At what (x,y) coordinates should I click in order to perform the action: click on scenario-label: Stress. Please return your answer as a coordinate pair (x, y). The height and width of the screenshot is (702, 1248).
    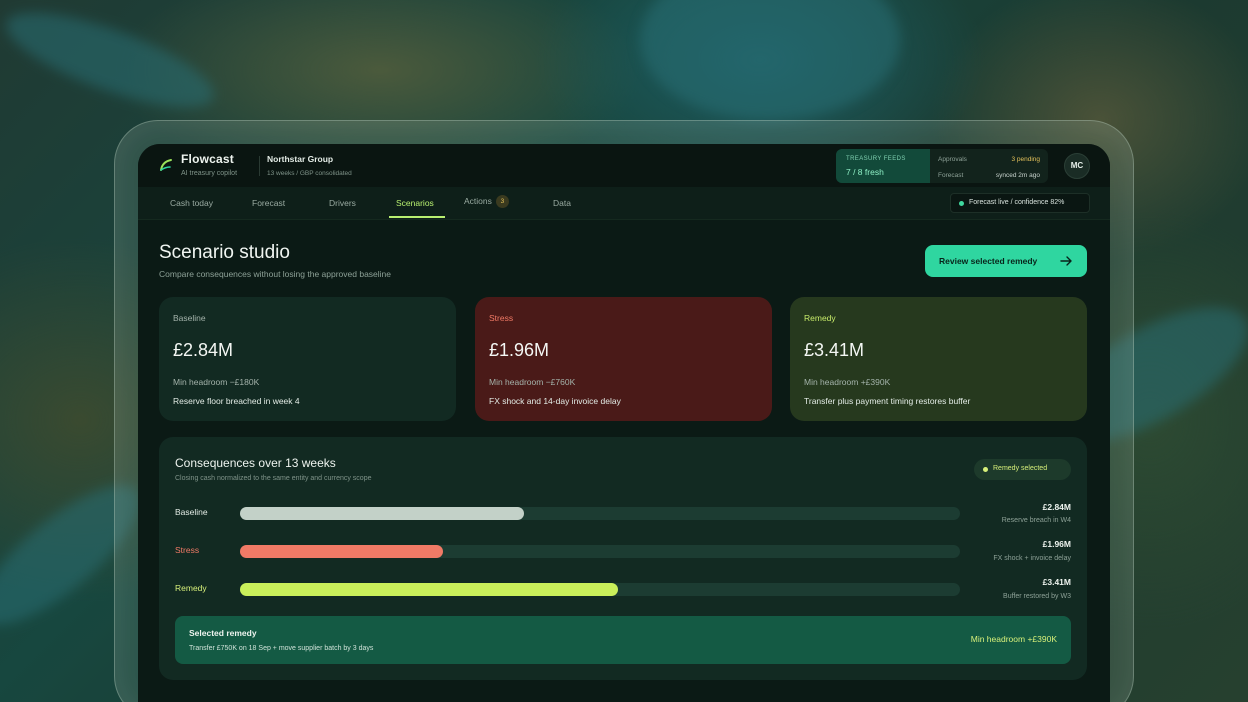
    Looking at the image, I should click on (501, 318).